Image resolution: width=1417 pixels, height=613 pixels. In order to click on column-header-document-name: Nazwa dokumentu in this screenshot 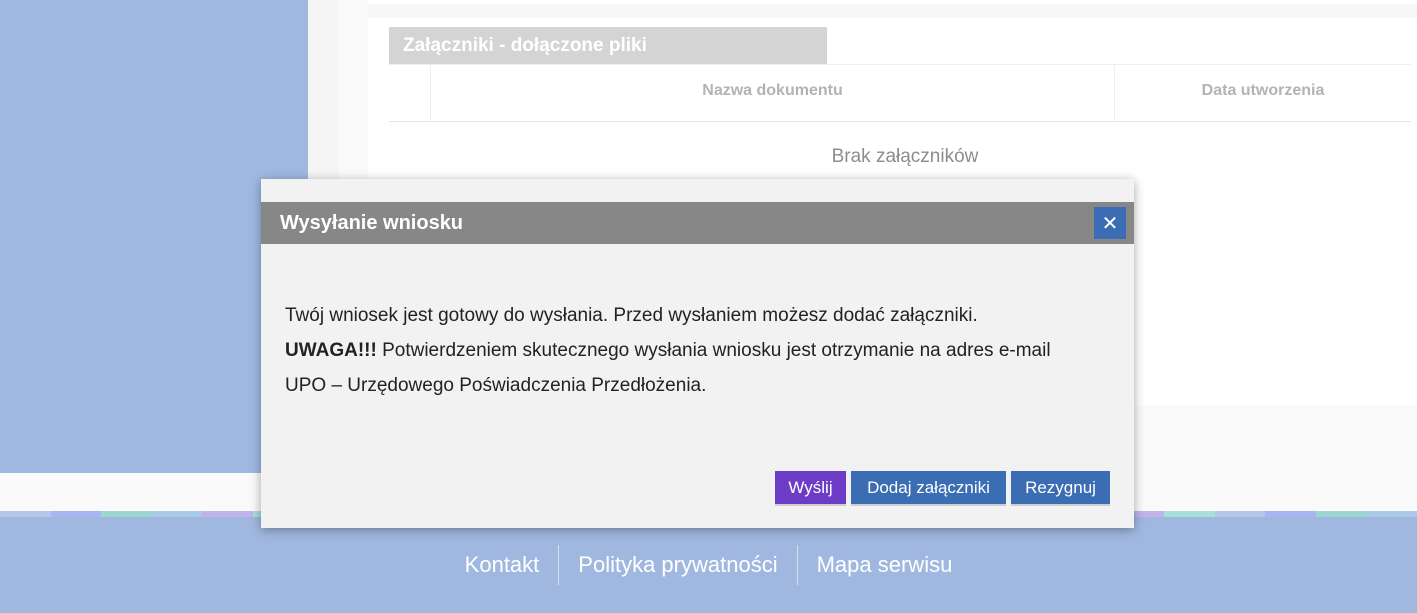, I will do `click(773, 93)`.